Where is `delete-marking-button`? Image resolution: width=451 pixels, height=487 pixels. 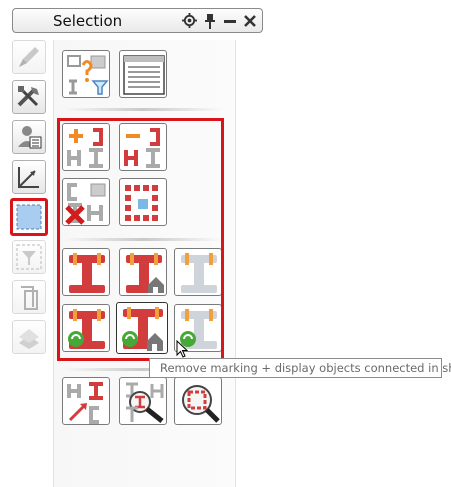 delete-marking-button is located at coordinates (86, 202).